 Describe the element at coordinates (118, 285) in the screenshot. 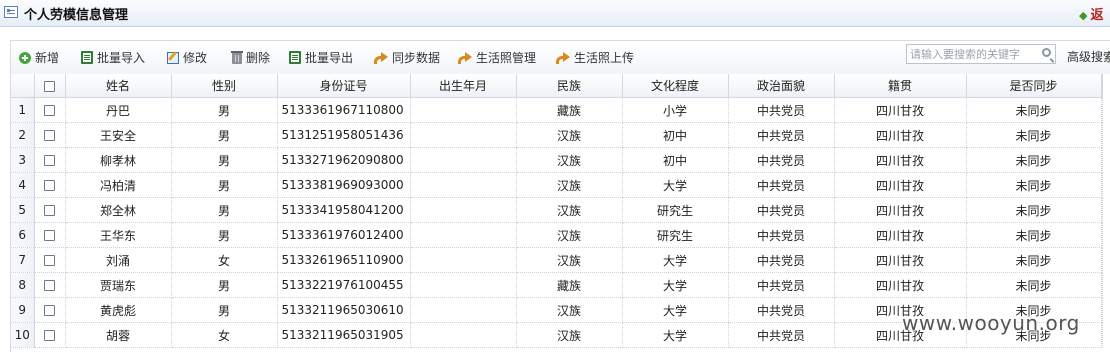

I see `cell-name: 贾瑞东` at that location.